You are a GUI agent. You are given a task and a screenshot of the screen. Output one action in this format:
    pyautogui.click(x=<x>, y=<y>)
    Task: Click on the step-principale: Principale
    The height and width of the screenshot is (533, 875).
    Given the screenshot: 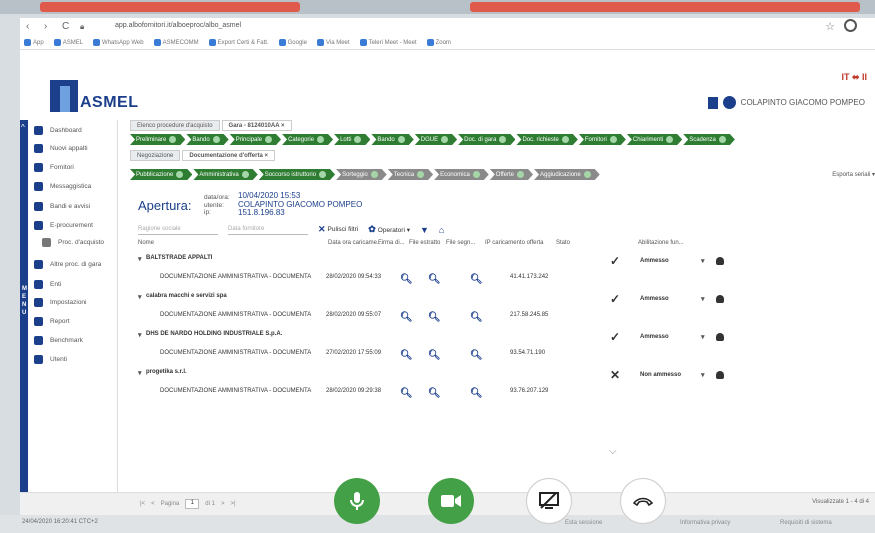 What is the action you would take?
    pyautogui.click(x=255, y=139)
    